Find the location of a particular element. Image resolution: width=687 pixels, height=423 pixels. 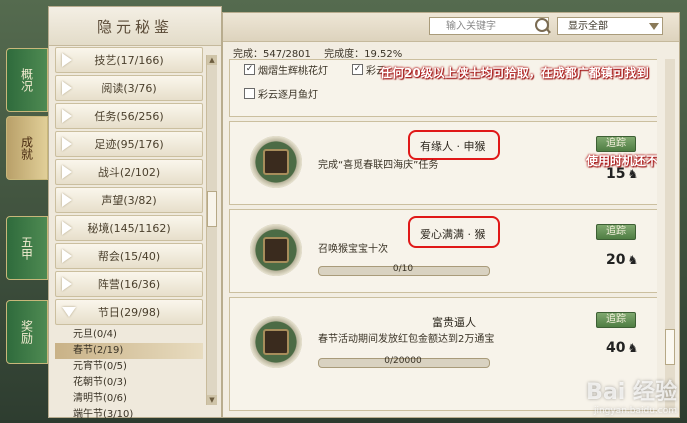

achievement-title: 富贵逼人 is located at coordinates (454, 322).